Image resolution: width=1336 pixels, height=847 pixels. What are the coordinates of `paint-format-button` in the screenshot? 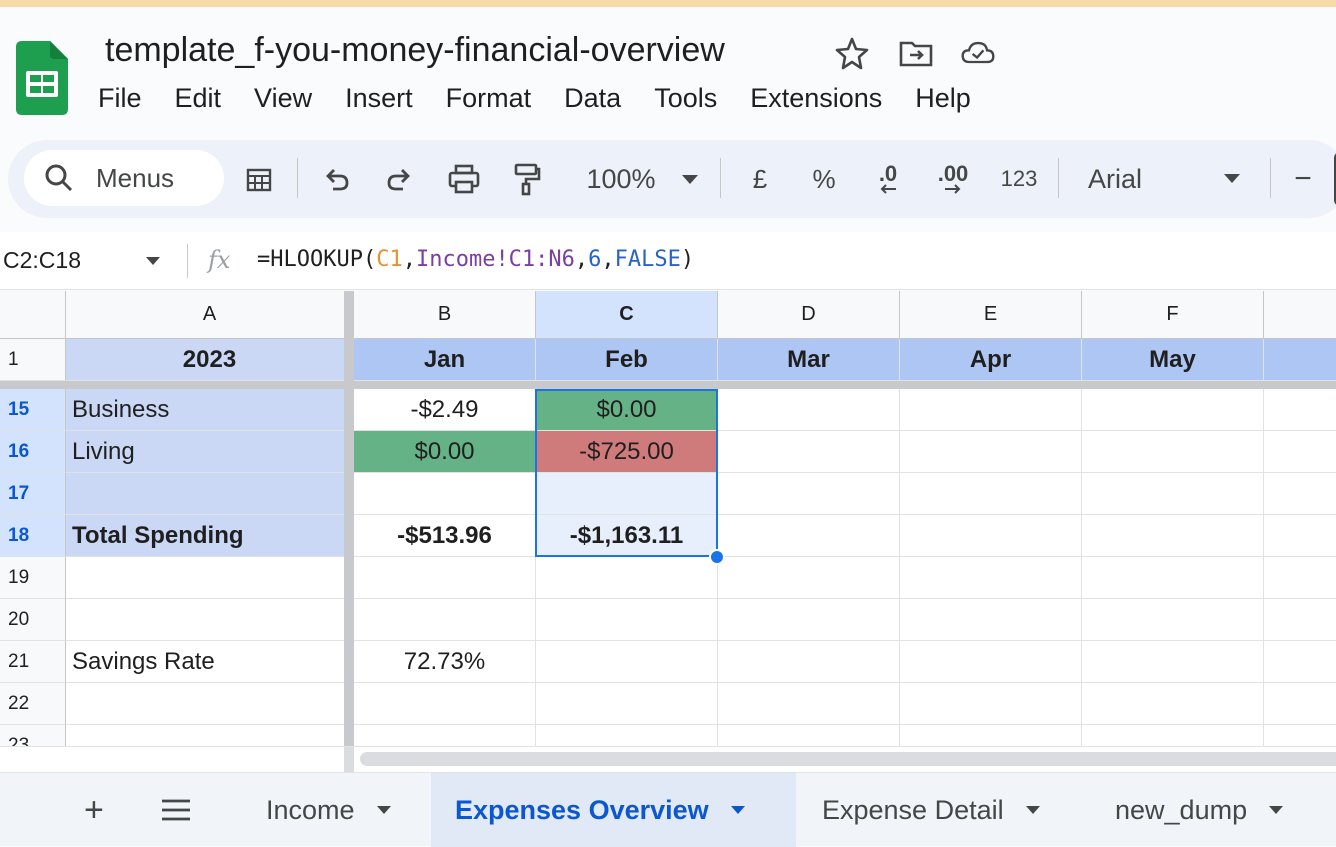 It's located at (526, 179).